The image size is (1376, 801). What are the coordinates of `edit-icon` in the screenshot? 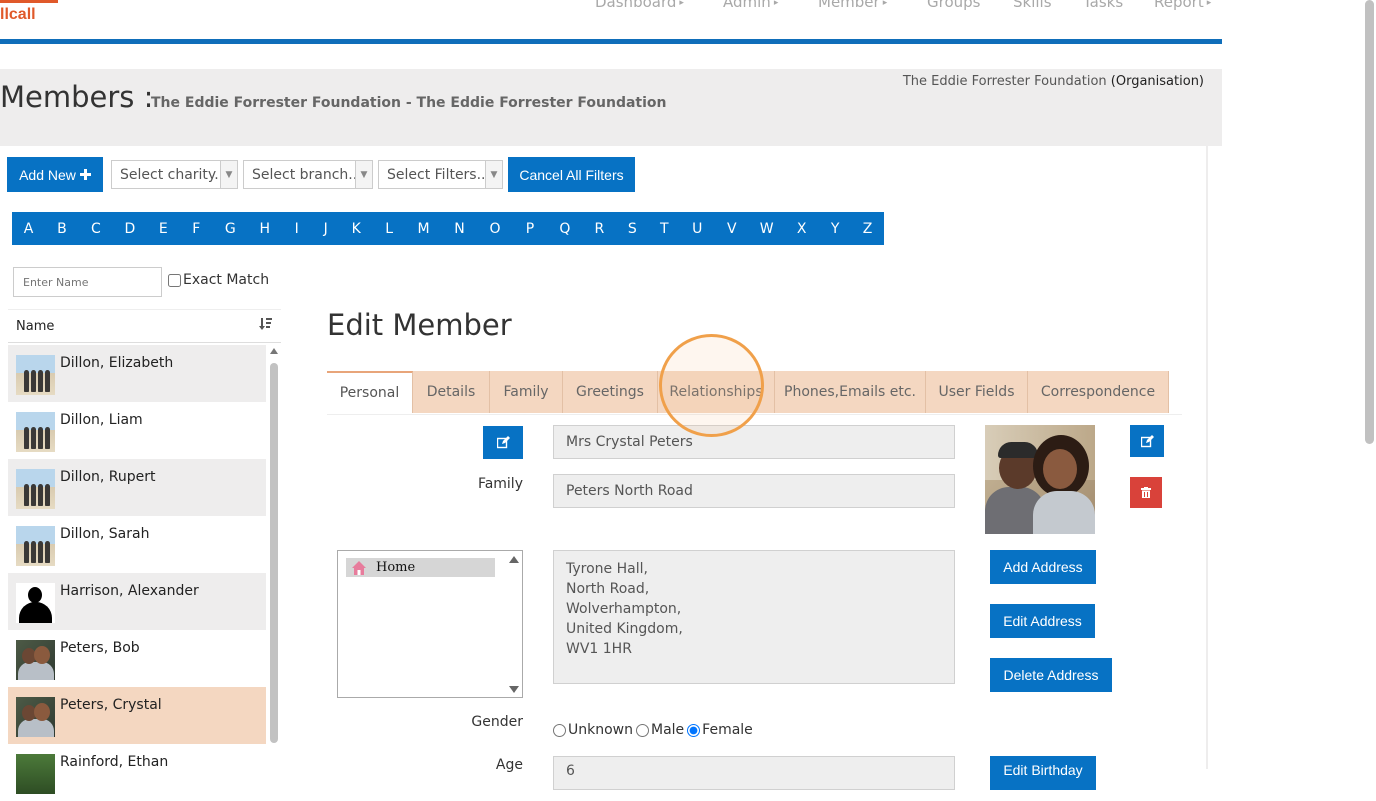 It's located at (503, 442).